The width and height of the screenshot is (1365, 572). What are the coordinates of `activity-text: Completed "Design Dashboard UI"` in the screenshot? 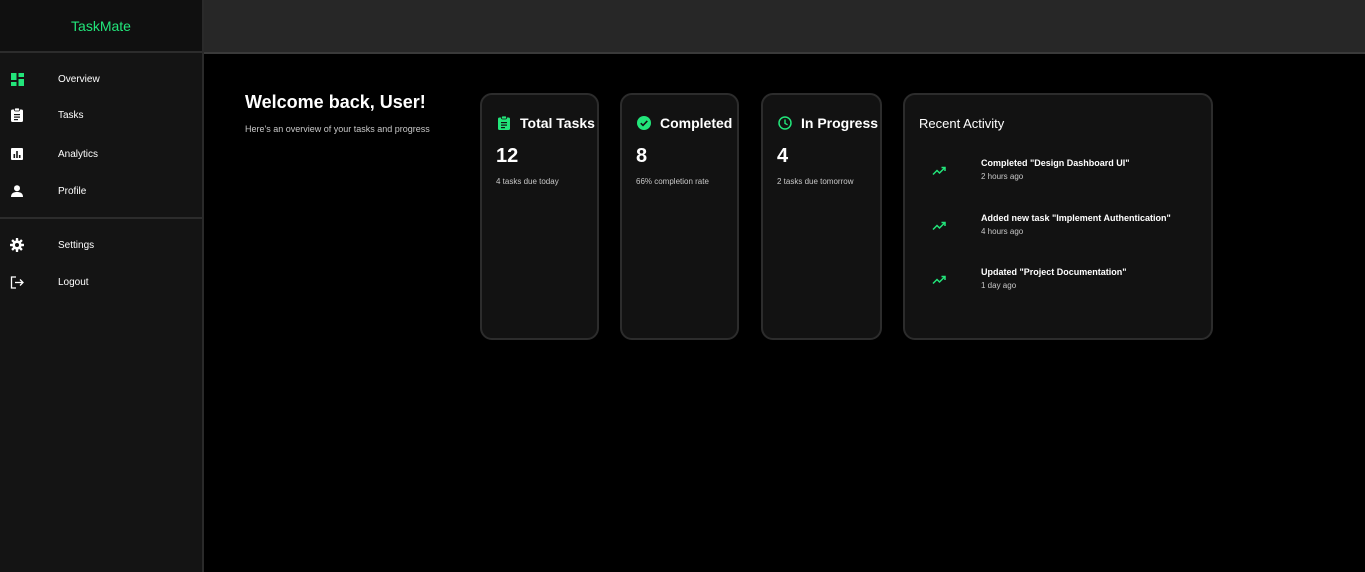 It's located at (1055, 163).